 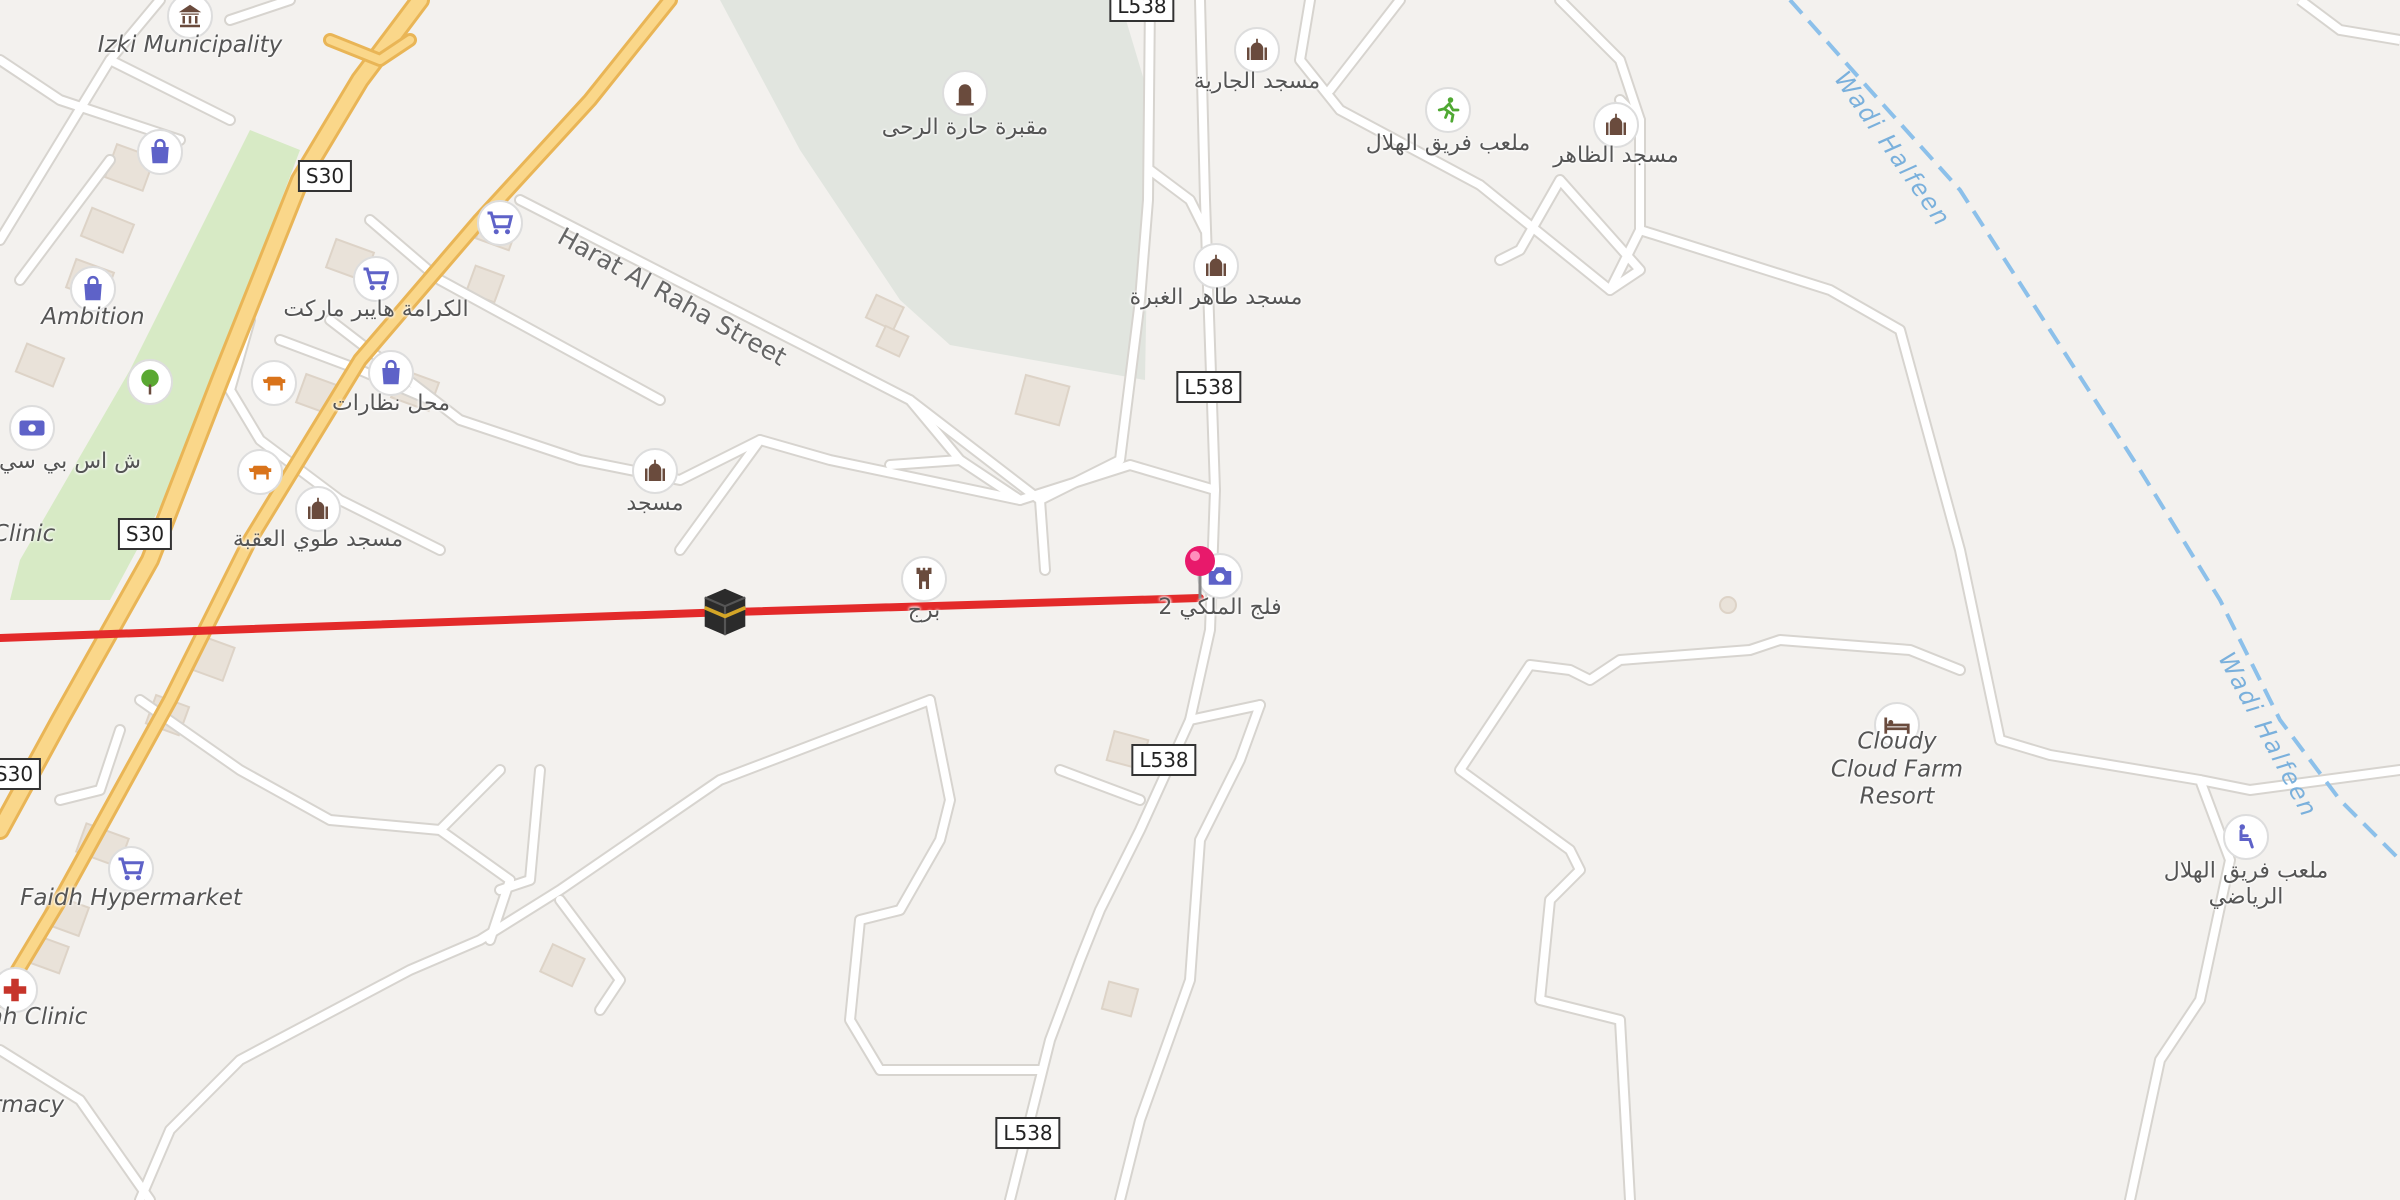 I want to click on location-pin-icon, so click(x=1200, y=573).